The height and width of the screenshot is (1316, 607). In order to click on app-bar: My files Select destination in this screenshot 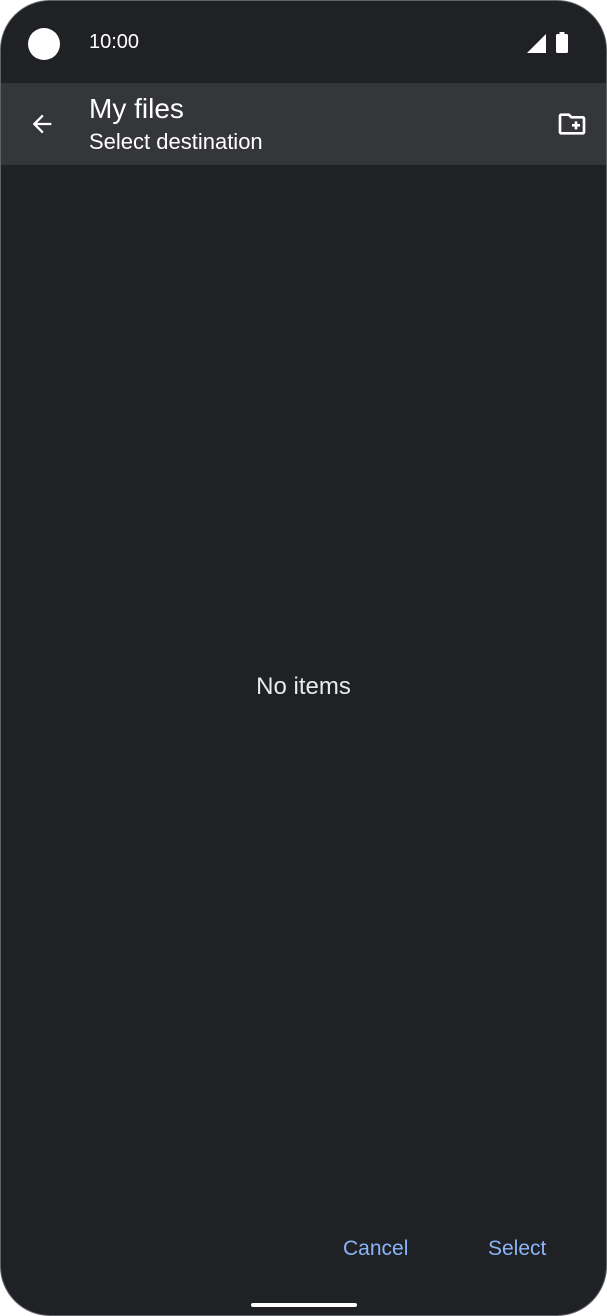, I will do `click(303, 124)`.